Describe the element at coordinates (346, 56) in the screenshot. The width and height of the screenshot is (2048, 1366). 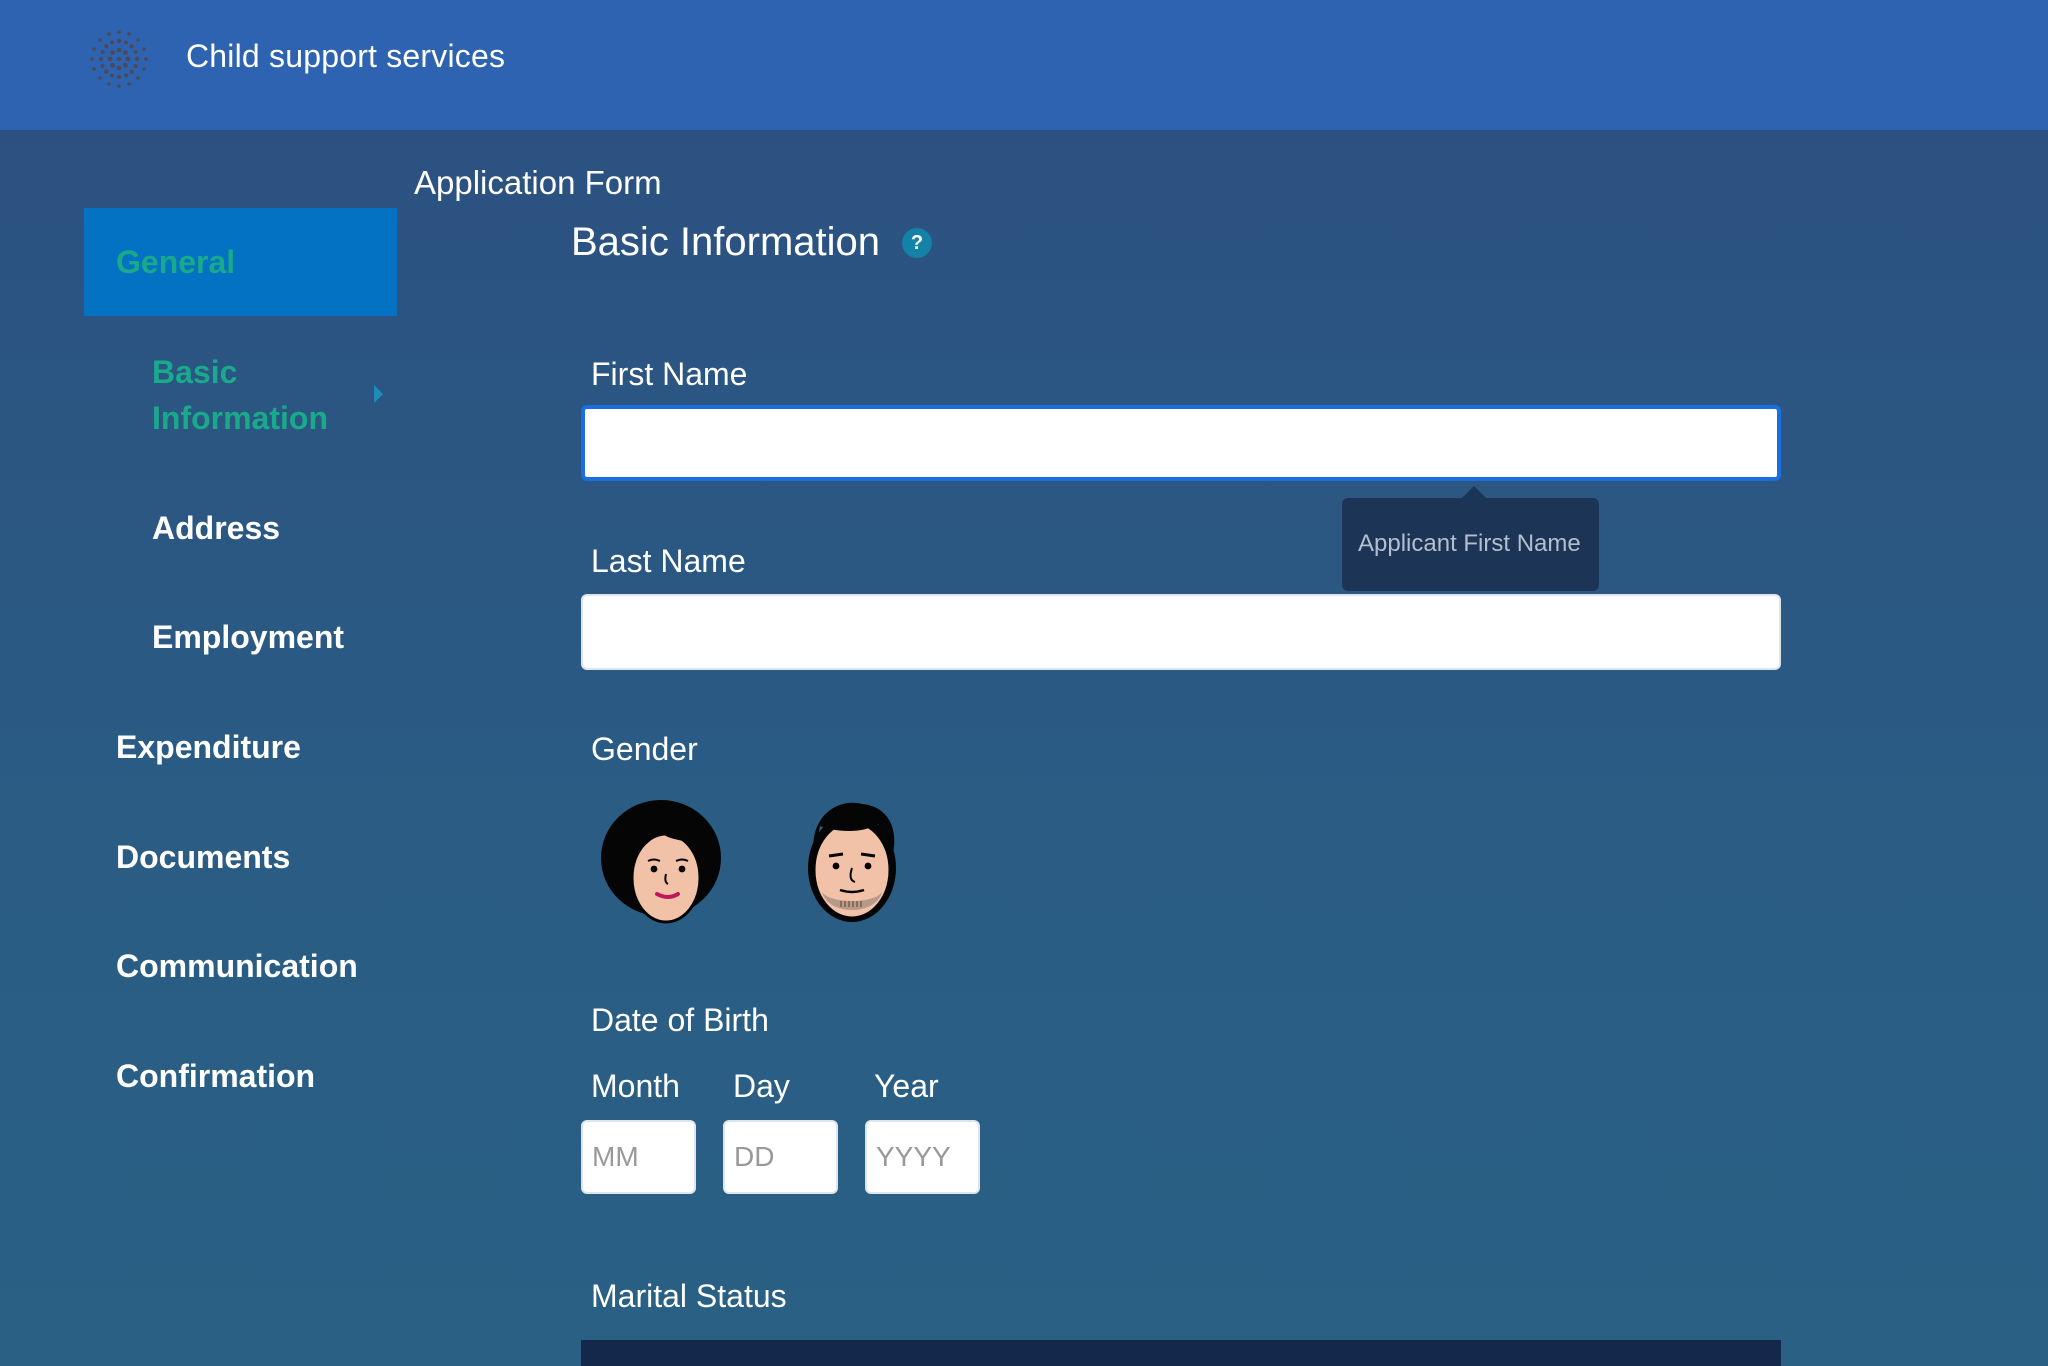
I see `app-title: Child support services` at that location.